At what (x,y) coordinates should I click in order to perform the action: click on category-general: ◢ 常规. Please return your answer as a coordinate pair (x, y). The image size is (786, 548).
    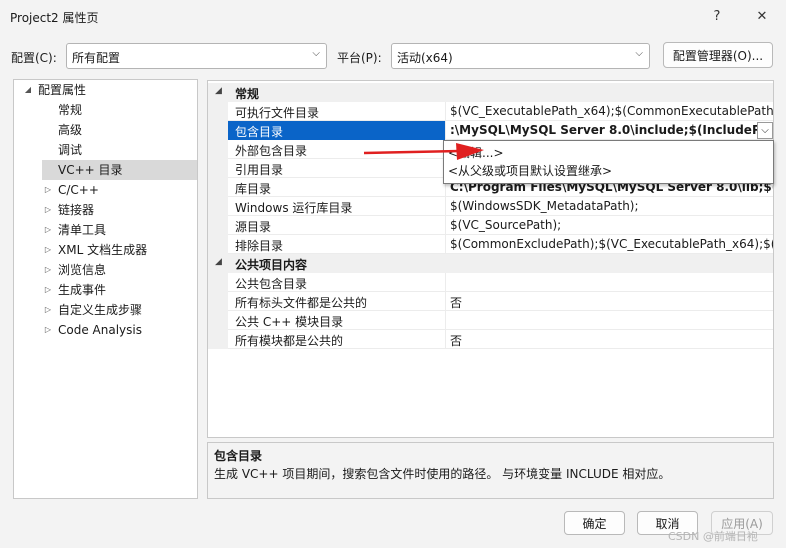
    Looking at the image, I should click on (490, 92).